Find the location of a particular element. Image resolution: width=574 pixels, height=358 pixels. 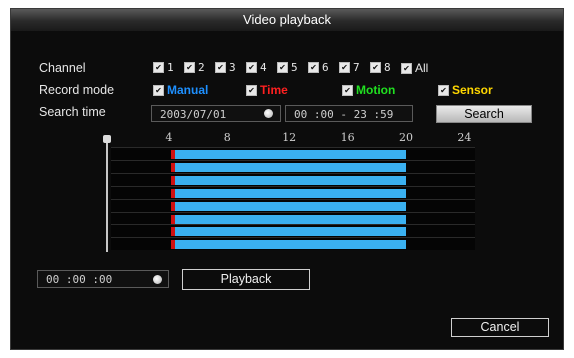

channel-1-checkbox: ✔ 1 is located at coordinates (163, 67).